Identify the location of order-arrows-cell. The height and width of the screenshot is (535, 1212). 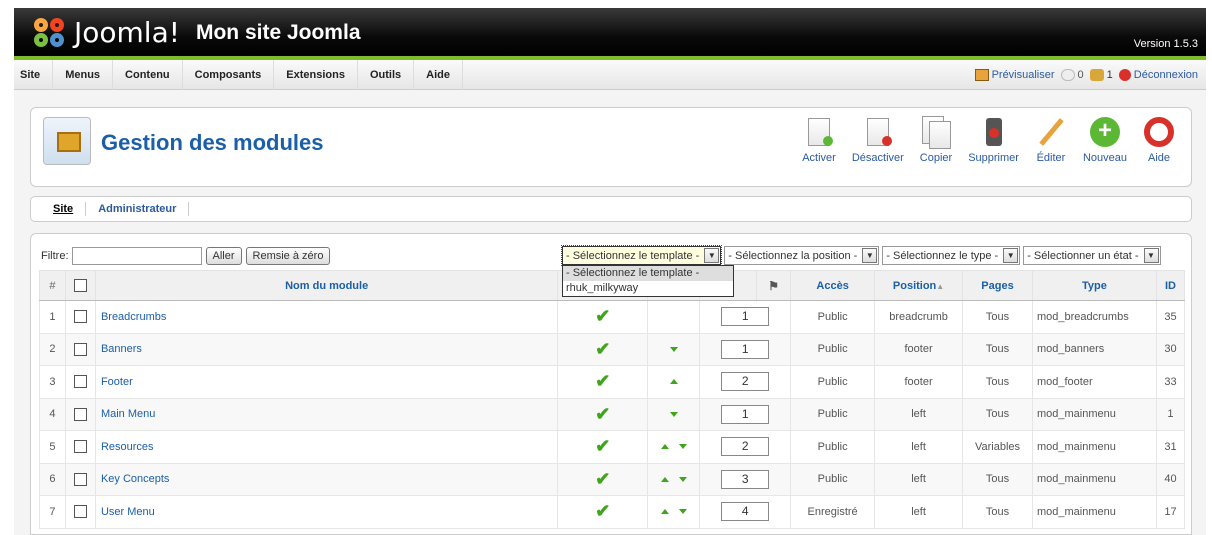
(674, 447).